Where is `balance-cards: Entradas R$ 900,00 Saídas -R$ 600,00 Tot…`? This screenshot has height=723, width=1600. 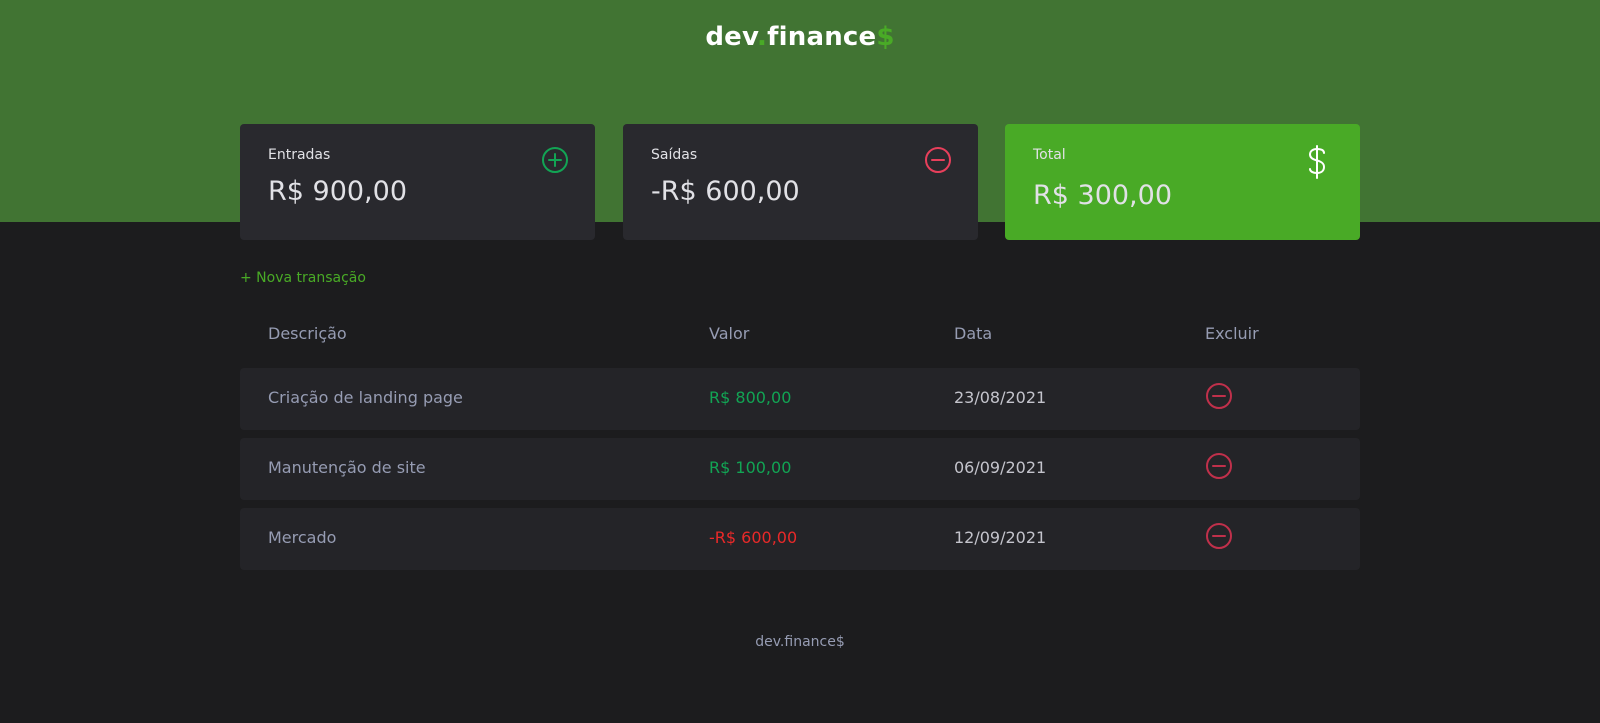 balance-cards: Entradas R$ 900,00 Saídas -R$ 600,00 Tot… is located at coordinates (800, 182).